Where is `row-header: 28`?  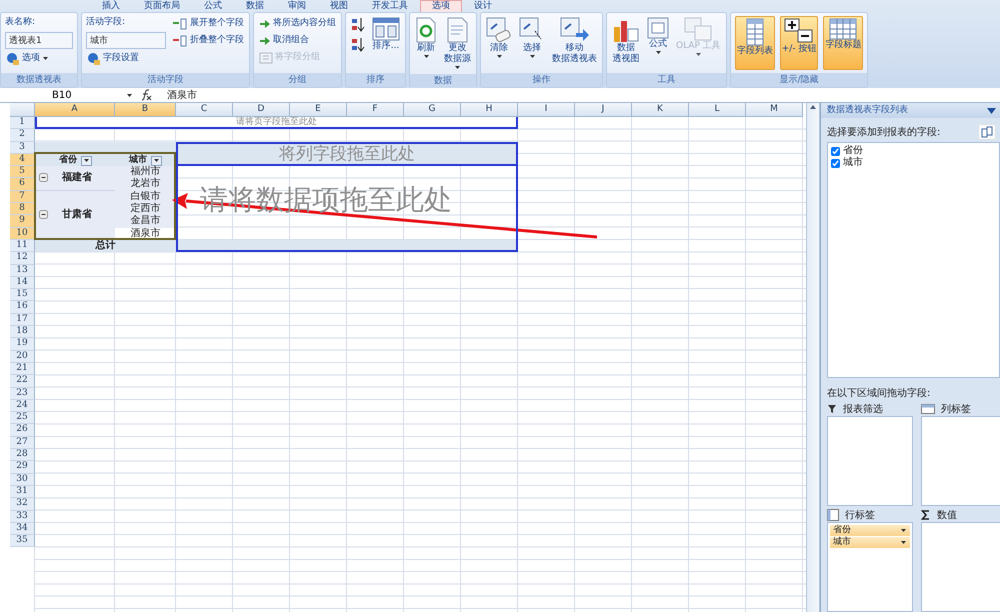 row-header: 28 is located at coordinates (22, 455).